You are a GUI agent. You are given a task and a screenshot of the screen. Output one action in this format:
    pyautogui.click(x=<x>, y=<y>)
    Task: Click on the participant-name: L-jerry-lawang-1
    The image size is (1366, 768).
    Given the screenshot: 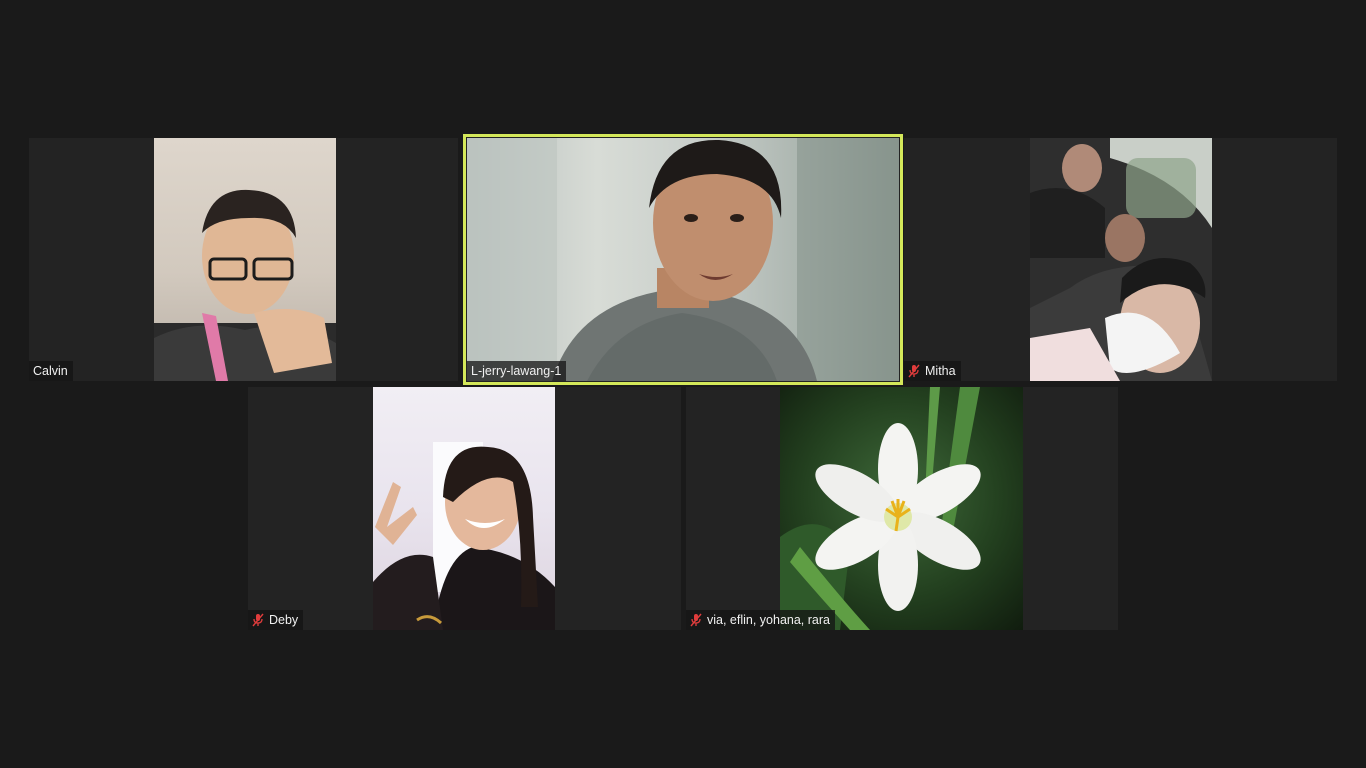 What is the action you would take?
    pyautogui.click(x=516, y=371)
    